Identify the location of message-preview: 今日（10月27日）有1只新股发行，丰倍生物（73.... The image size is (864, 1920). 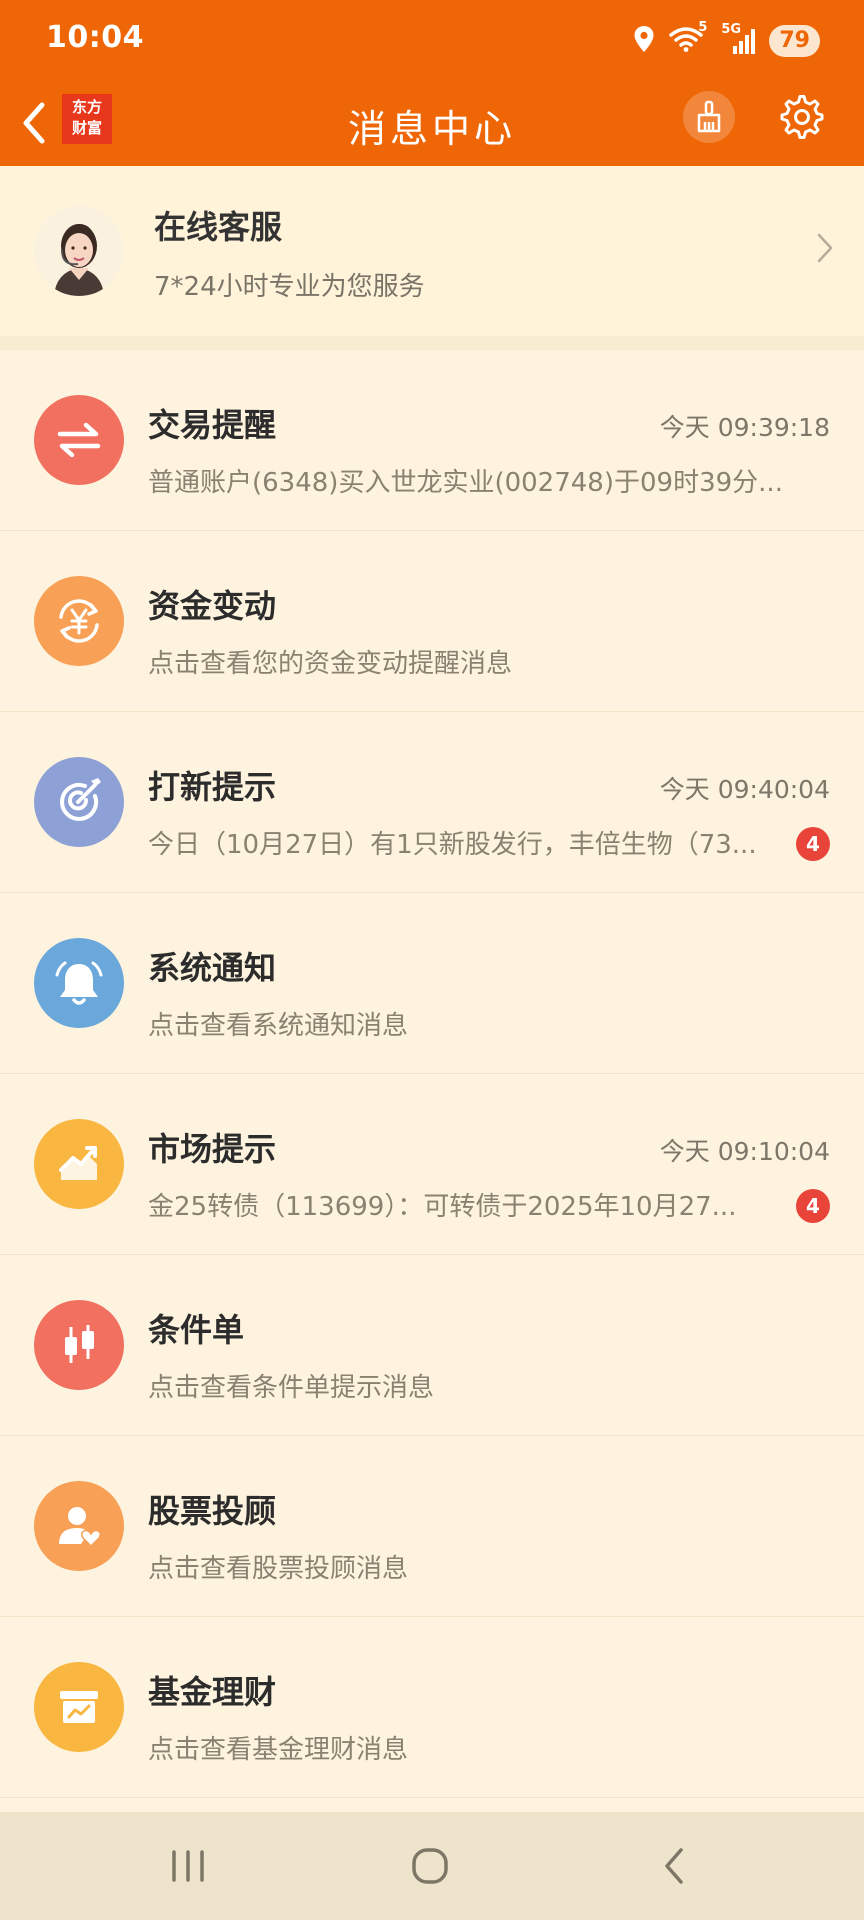
(452, 845).